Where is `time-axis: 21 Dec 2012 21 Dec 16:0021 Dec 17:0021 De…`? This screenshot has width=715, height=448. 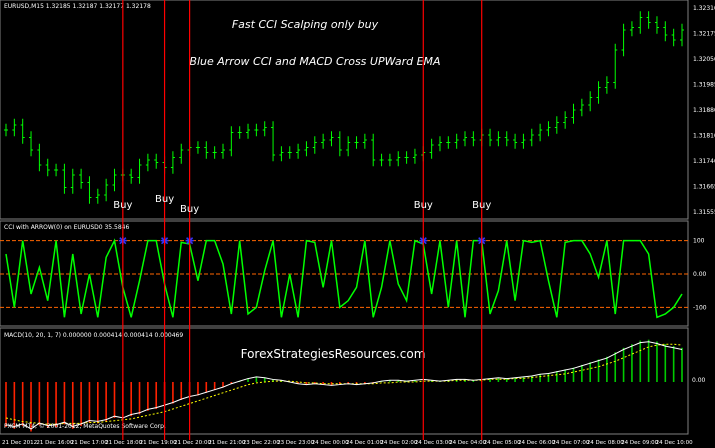
time-axis: 21 Dec 2012 21 Dec 16:0021 Dec 17:0021 De… is located at coordinates (347, 443).